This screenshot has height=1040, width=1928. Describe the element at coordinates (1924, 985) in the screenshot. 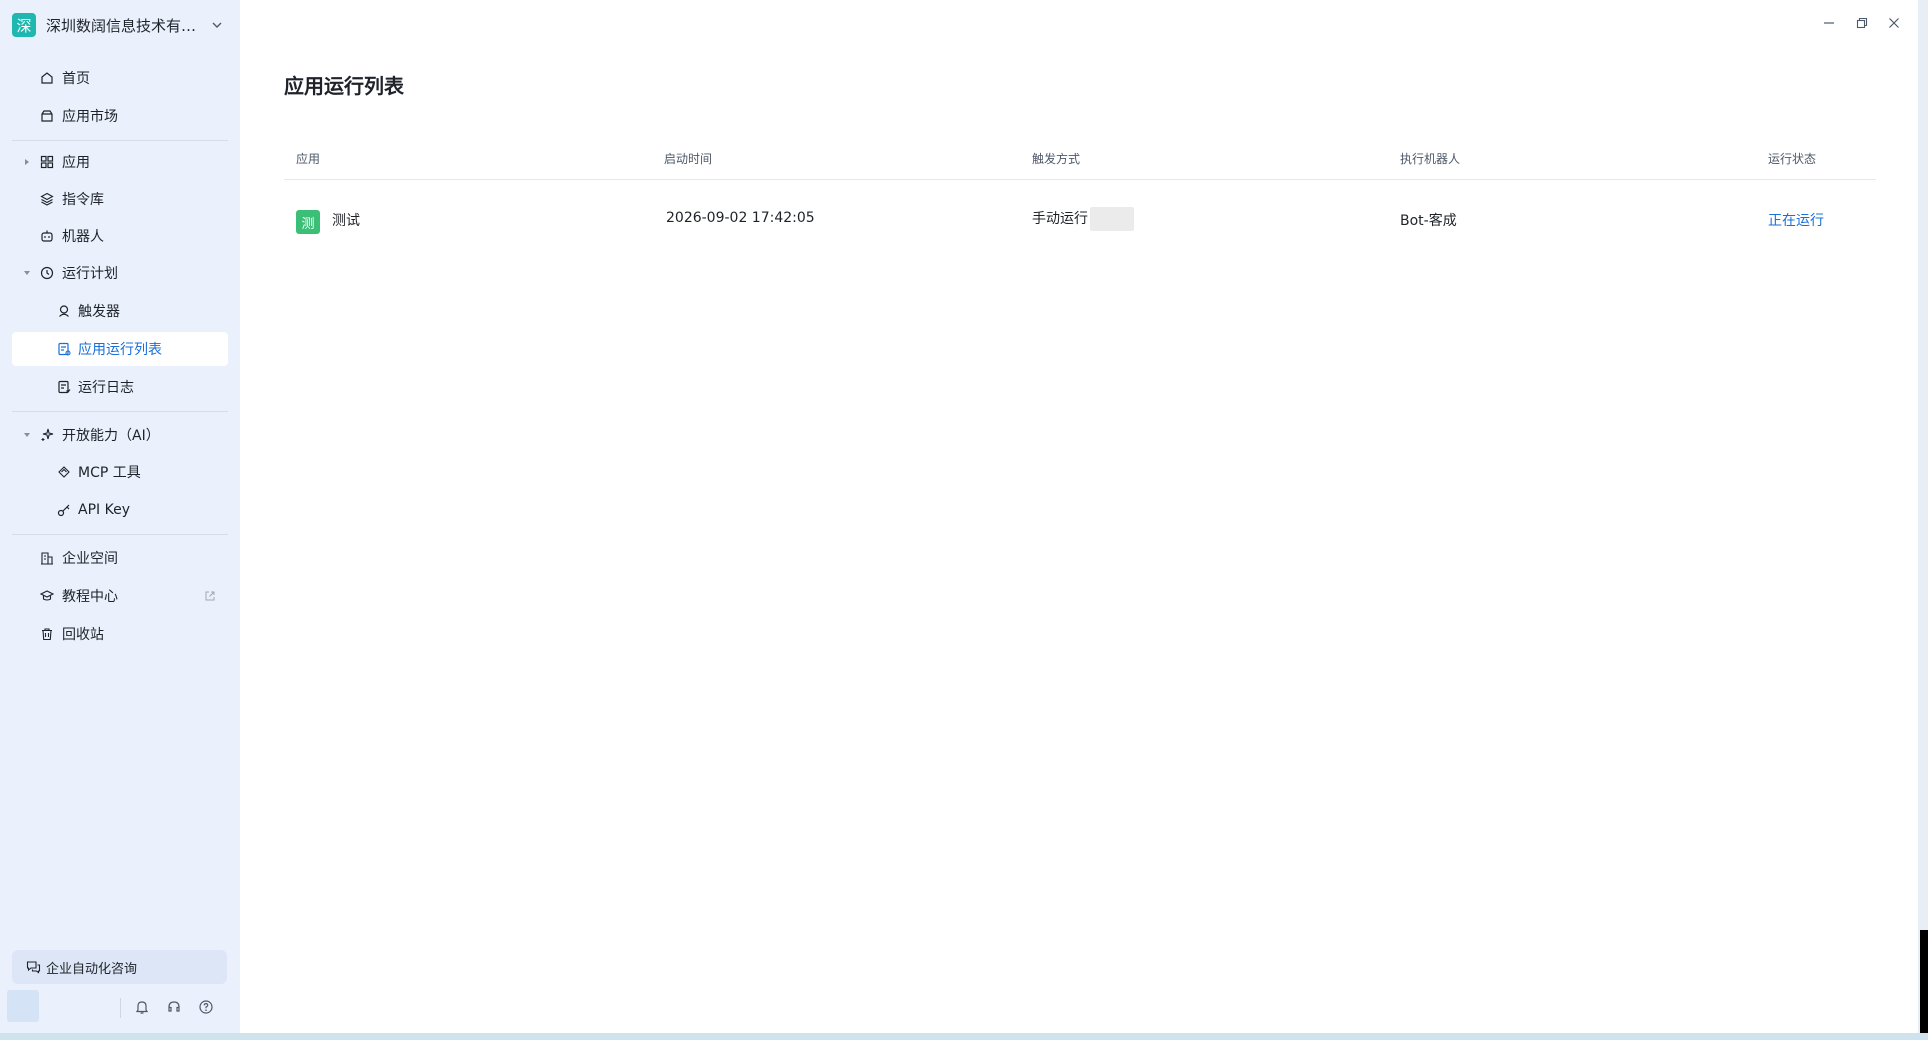

I see `window-edge-dark` at that location.